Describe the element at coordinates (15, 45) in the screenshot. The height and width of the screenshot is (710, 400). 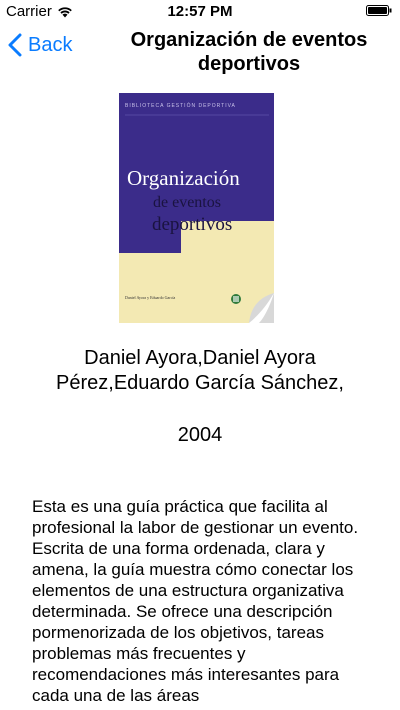
I see `chevron-left-icon` at that location.